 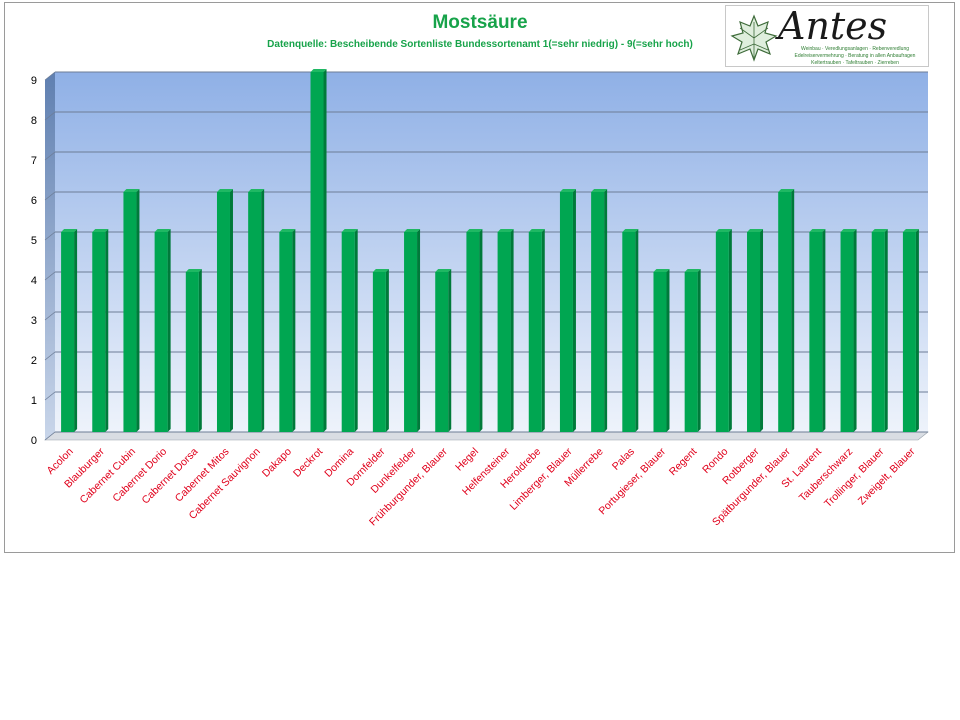 What do you see at coordinates (50, 256) in the screenshot?
I see `plot-side-wall` at bounding box center [50, 256].